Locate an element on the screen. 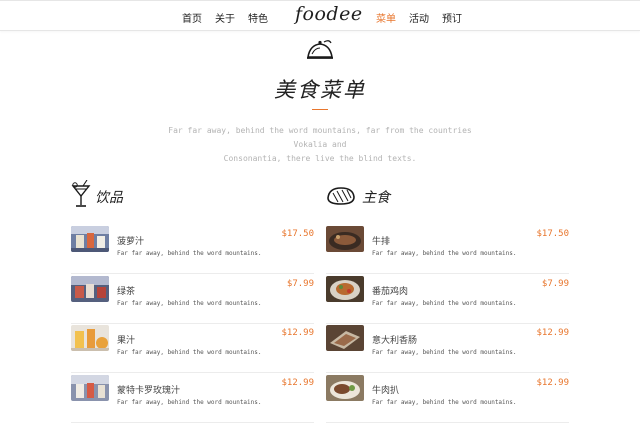  item-name: 牛肉扒 is located at coordinates (386, 391).